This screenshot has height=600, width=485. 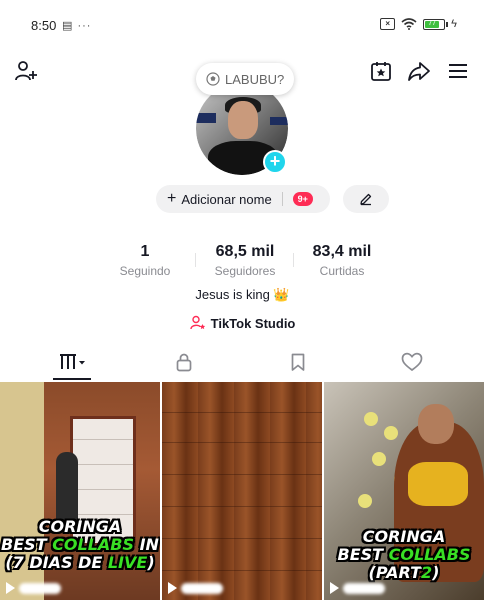 I want to click on stat-value: 1, so click(x=145, y=251).